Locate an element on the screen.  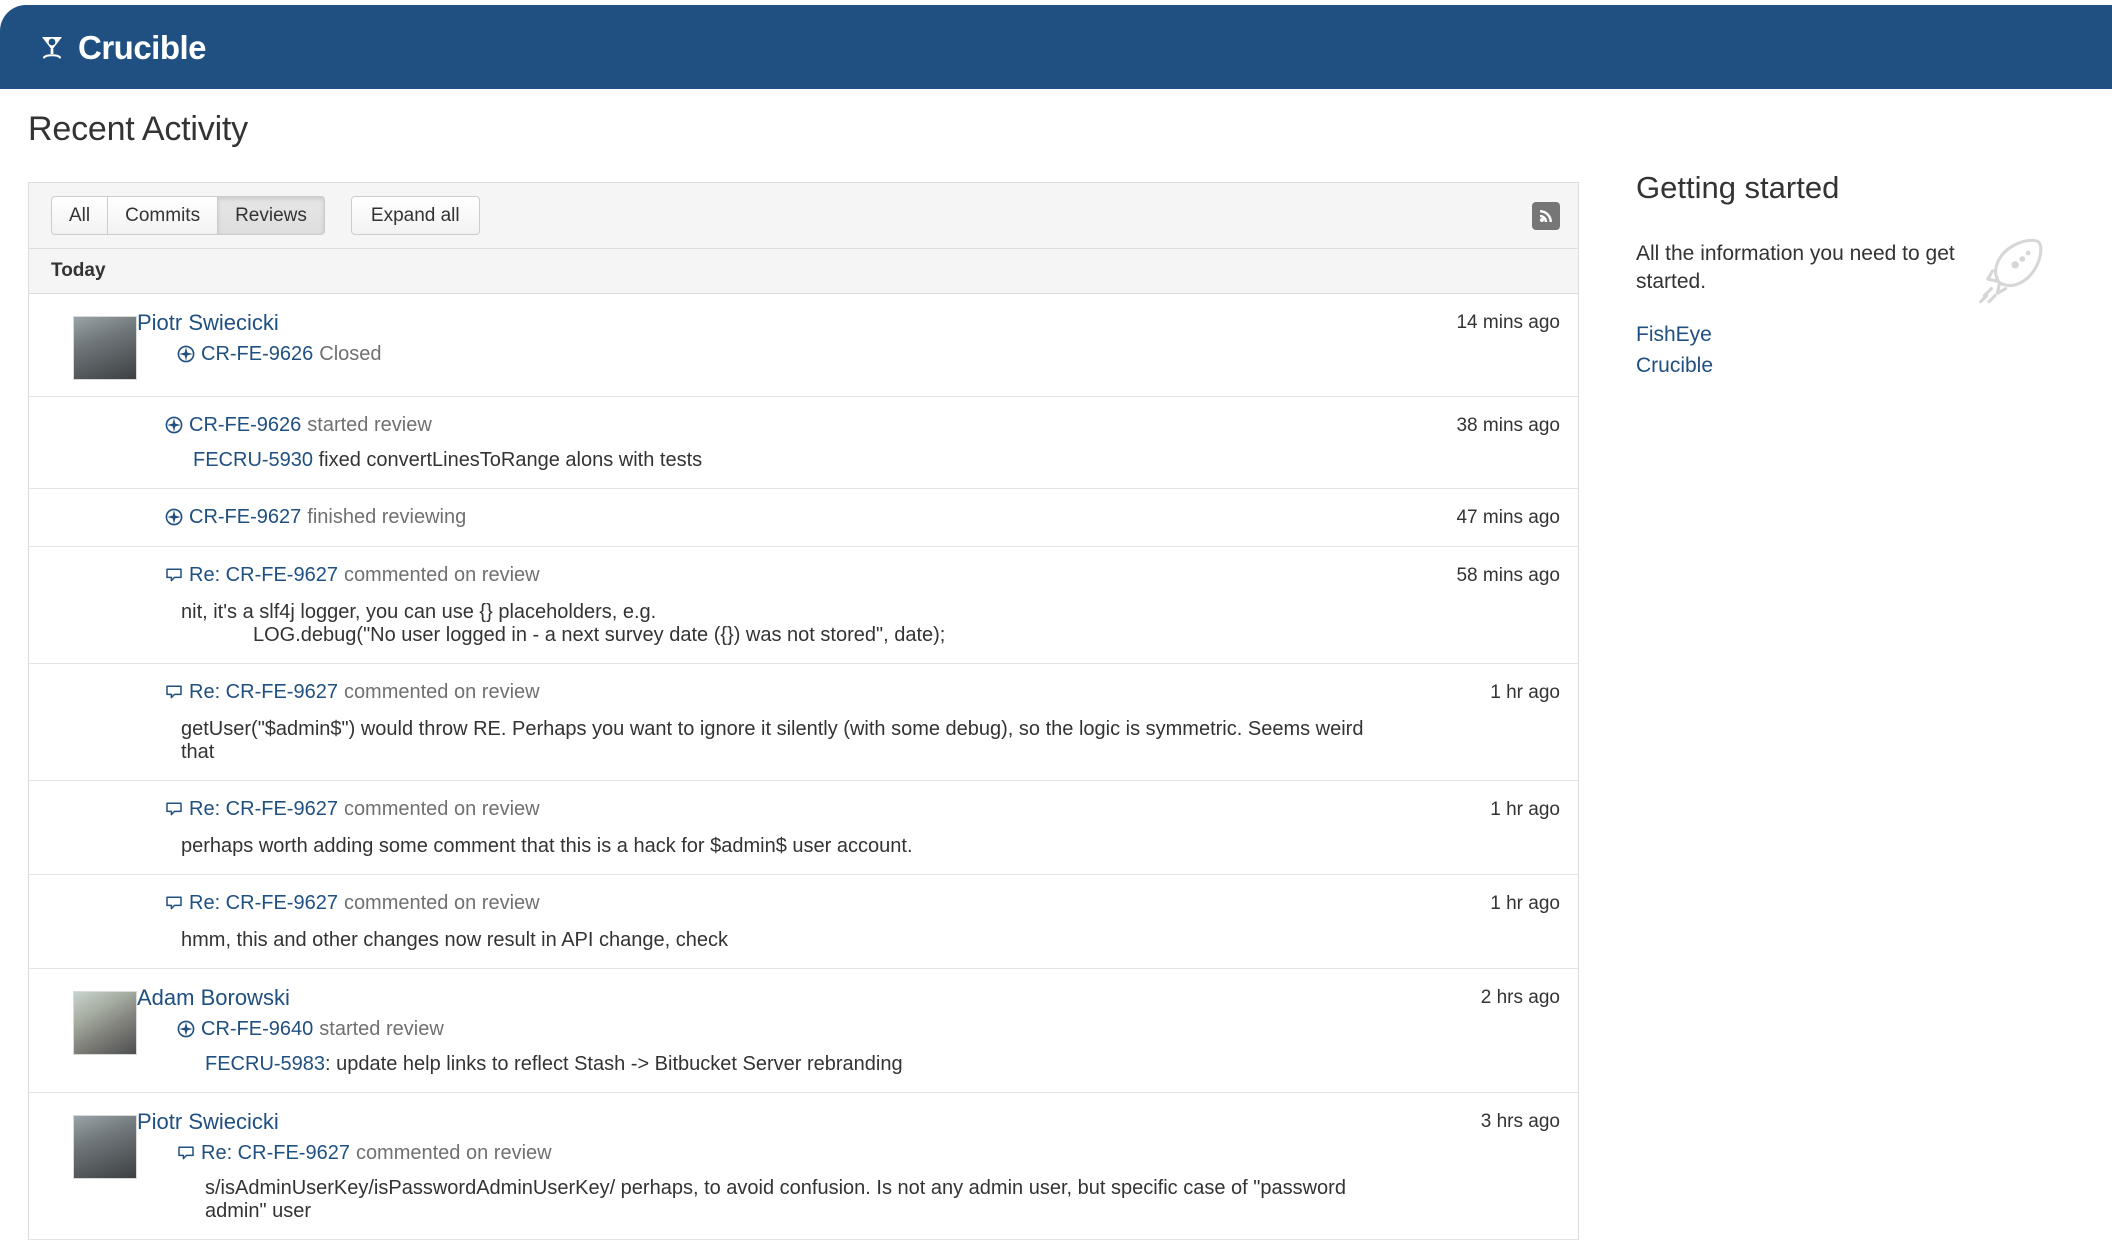
row-timestamp: 38 mins ago is located at coordinates (1508, 425).